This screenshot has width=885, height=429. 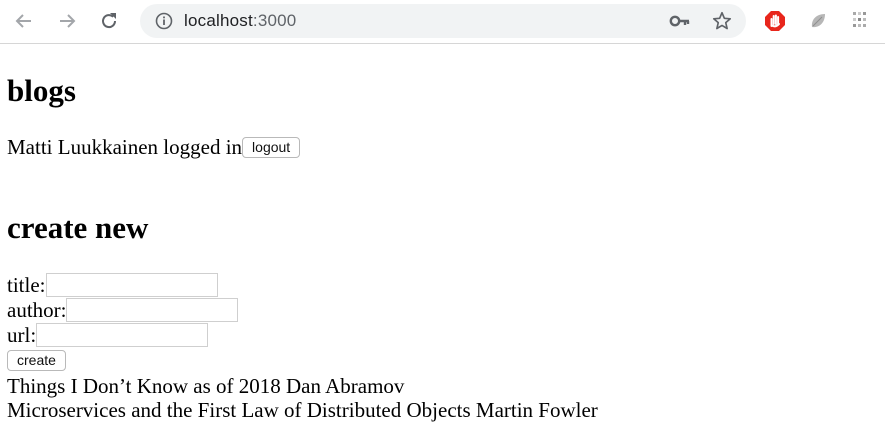 I want to click on star-icon, so click(x=722, y=21).